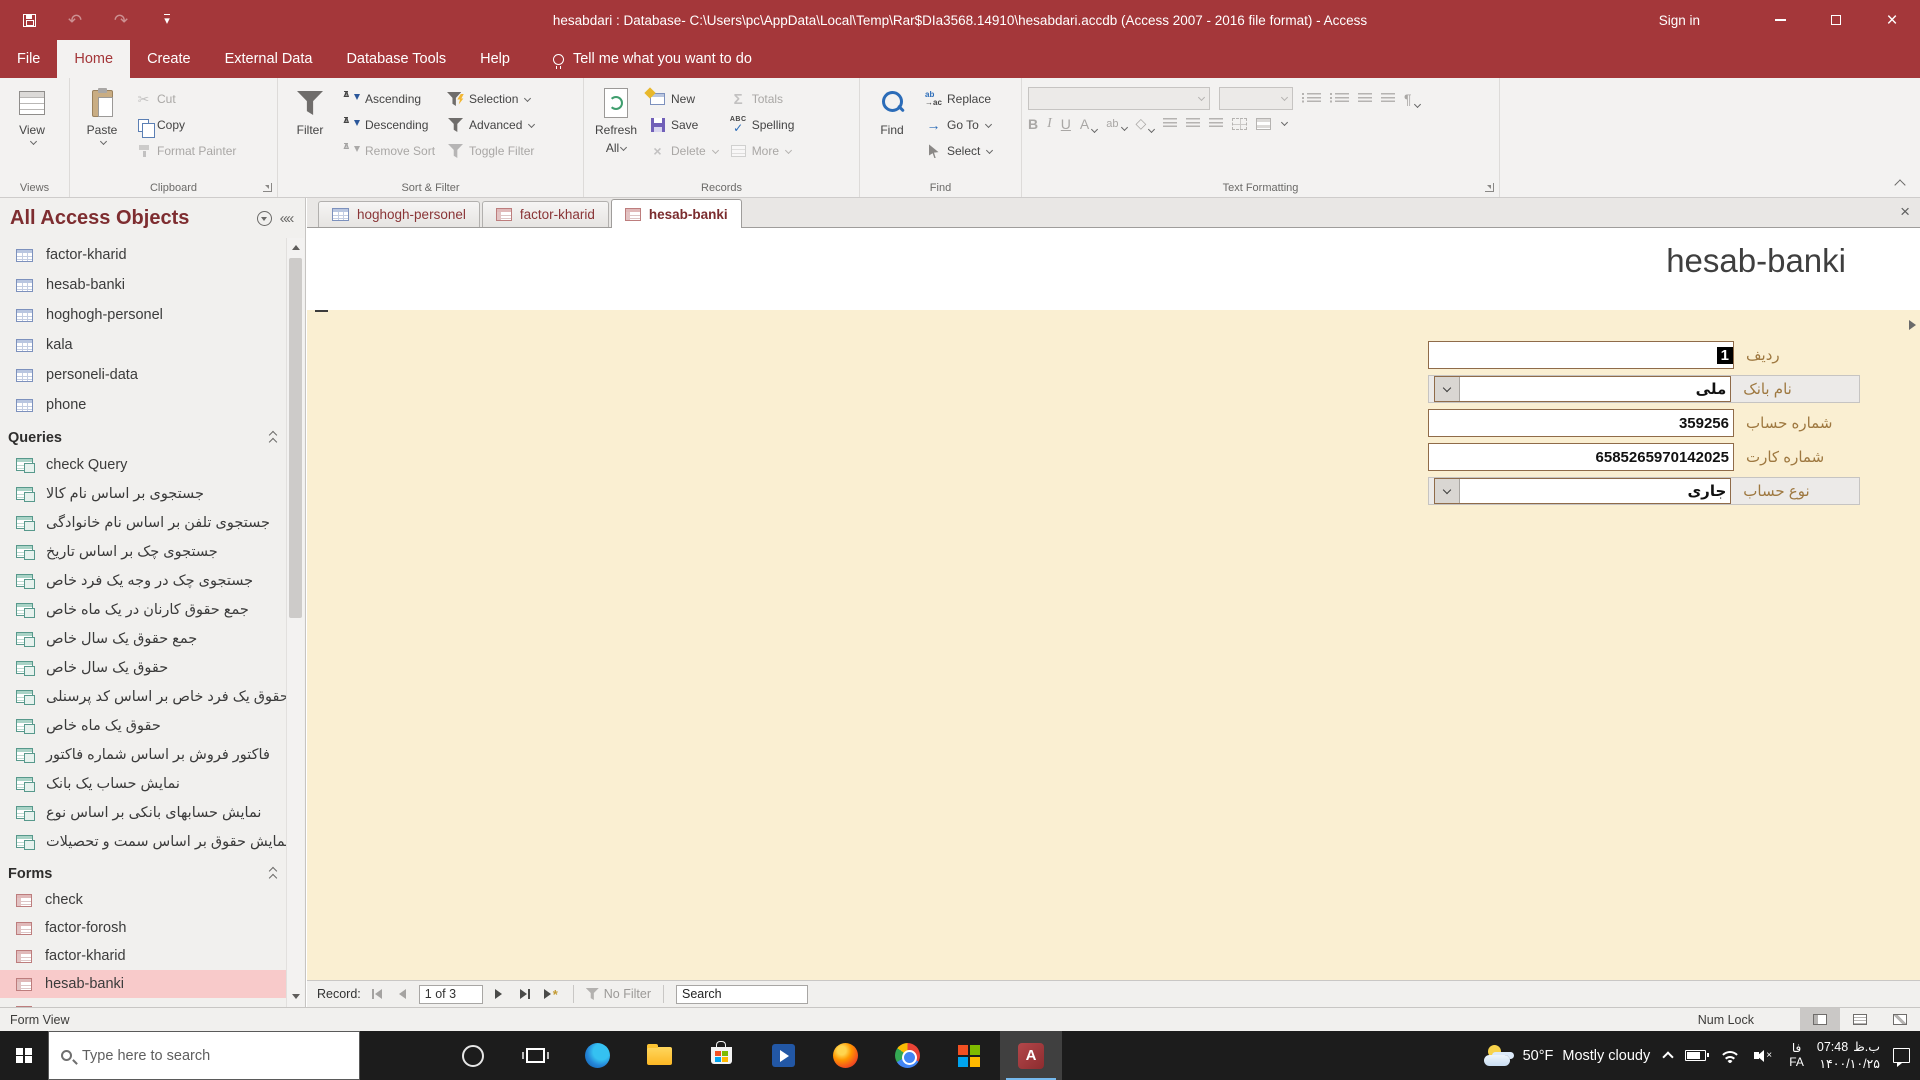 The height and width of the screenshot is (1080, 1920). What do you see at coordinates (1848, 1055) in the screenshot?
I see `clock: 07:48 ب.ظ ۱۴۰۰/۱۰/۲۵` at bounding box center [1848, 1055].